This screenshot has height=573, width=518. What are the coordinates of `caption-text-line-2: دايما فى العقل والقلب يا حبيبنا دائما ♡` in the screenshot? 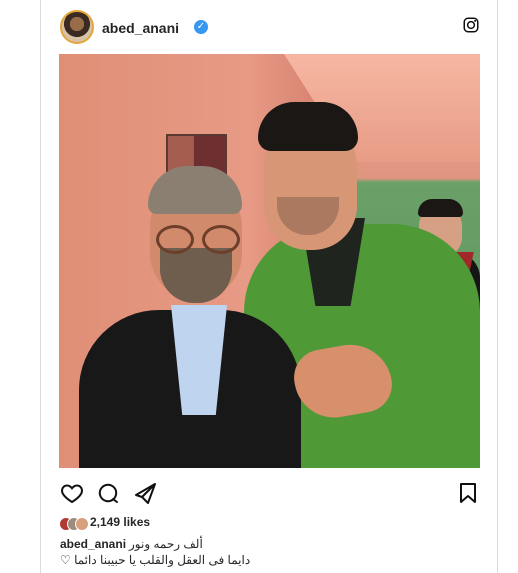 It's located at (155, 560).